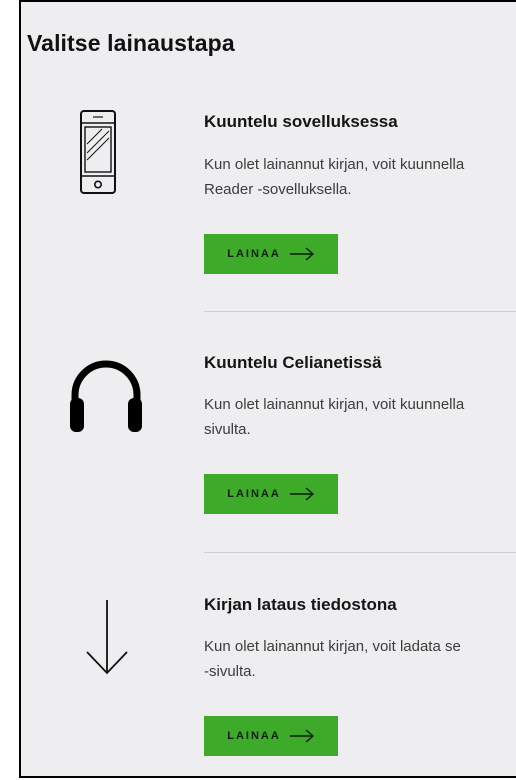 The image size is (516, 780). I want to click on option-title: Kirjan lataus tiedostona, so click(300, 604).